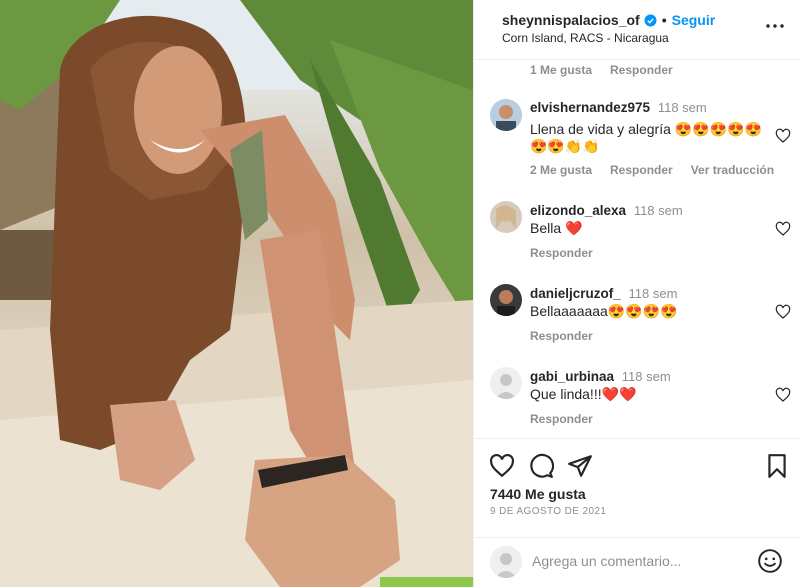 This screenshot has height=587, width=800. Describe the element at coordinates (571, 20) in the screenshot. I see `header-username: sheynnispalacios_of` at that location.